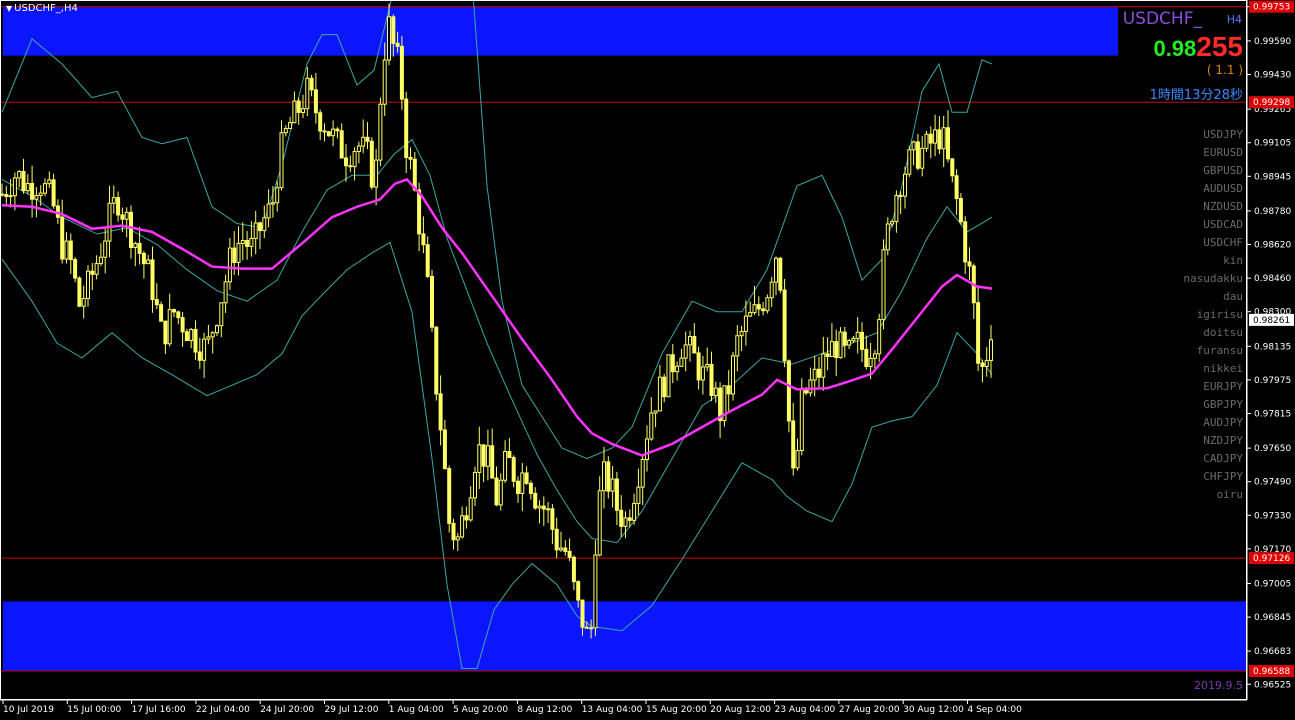 The height and width of the screenshot is (720, 1295). Describe the element at coordinates (1213, 351) in the screenshot. I see `symbol-button-furansu: furansu` at that location.